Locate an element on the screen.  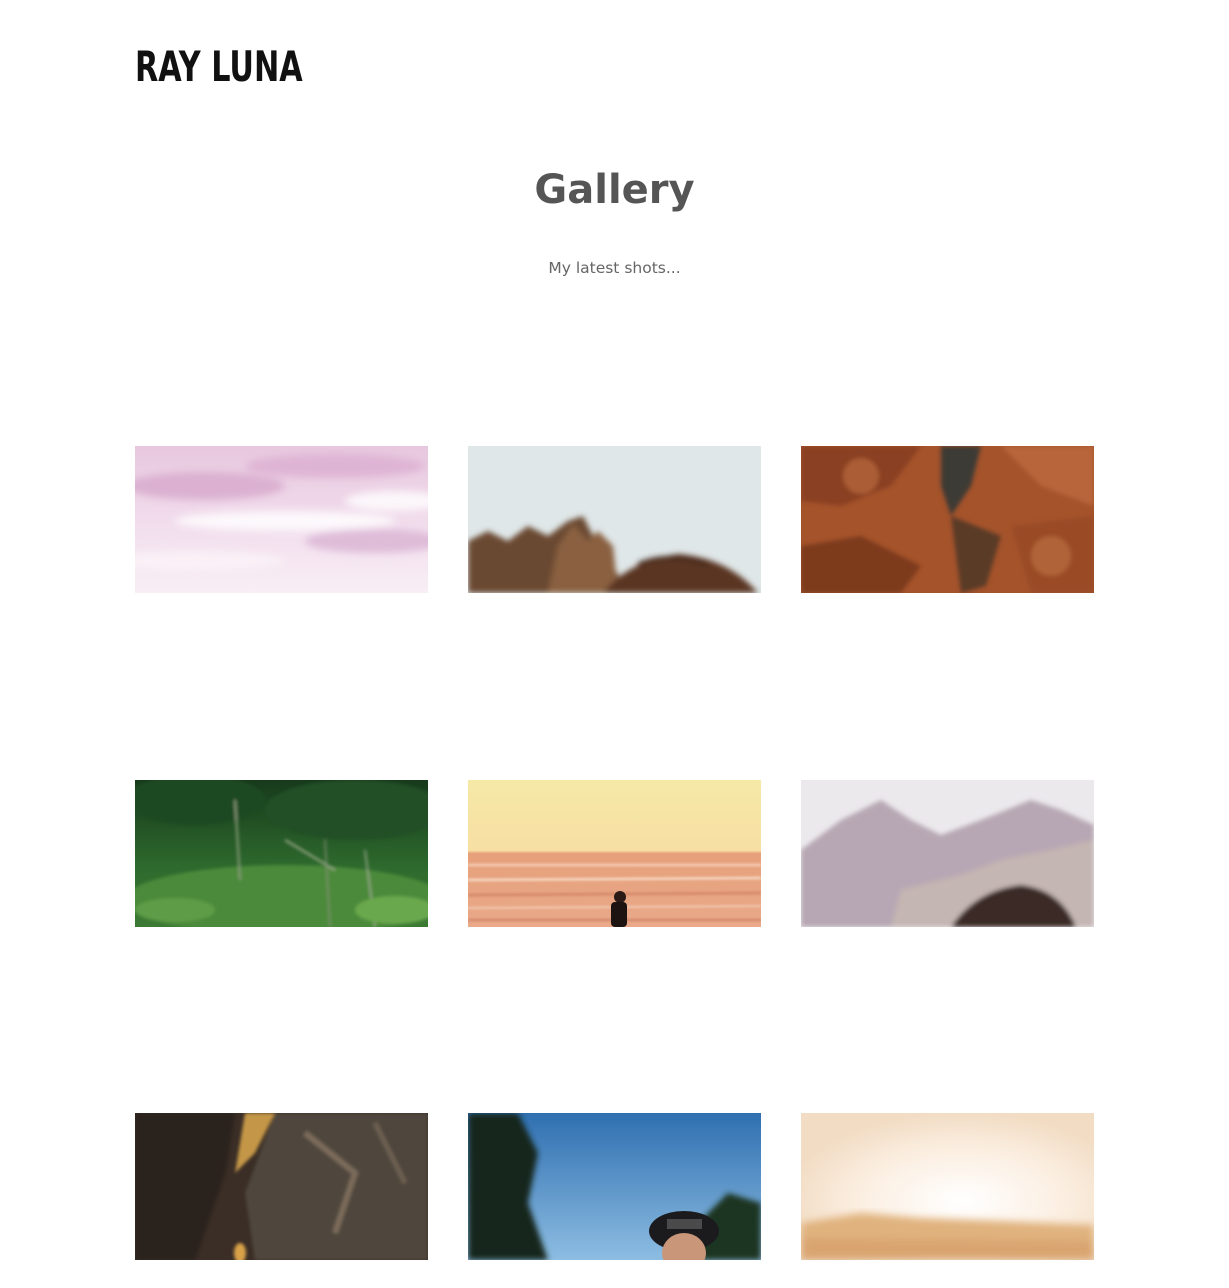
gallery-image-cliff-hair is located at coordinates (614, 519).